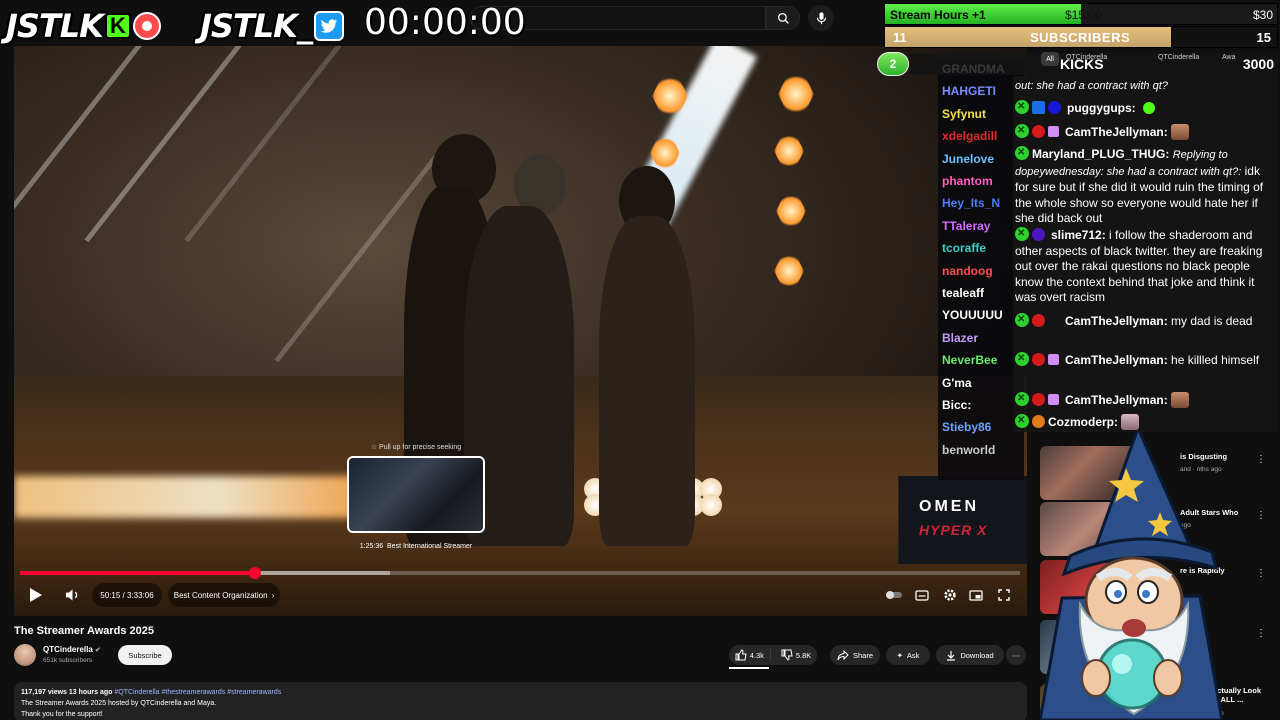 Image resolution: width=1280 pixels, height=720 pixels. What do you see at coordinates (953, 530) in the screenshot?
I see `sponsor-hyperx-logo: HYPER X` at bounding box center [953, 530].